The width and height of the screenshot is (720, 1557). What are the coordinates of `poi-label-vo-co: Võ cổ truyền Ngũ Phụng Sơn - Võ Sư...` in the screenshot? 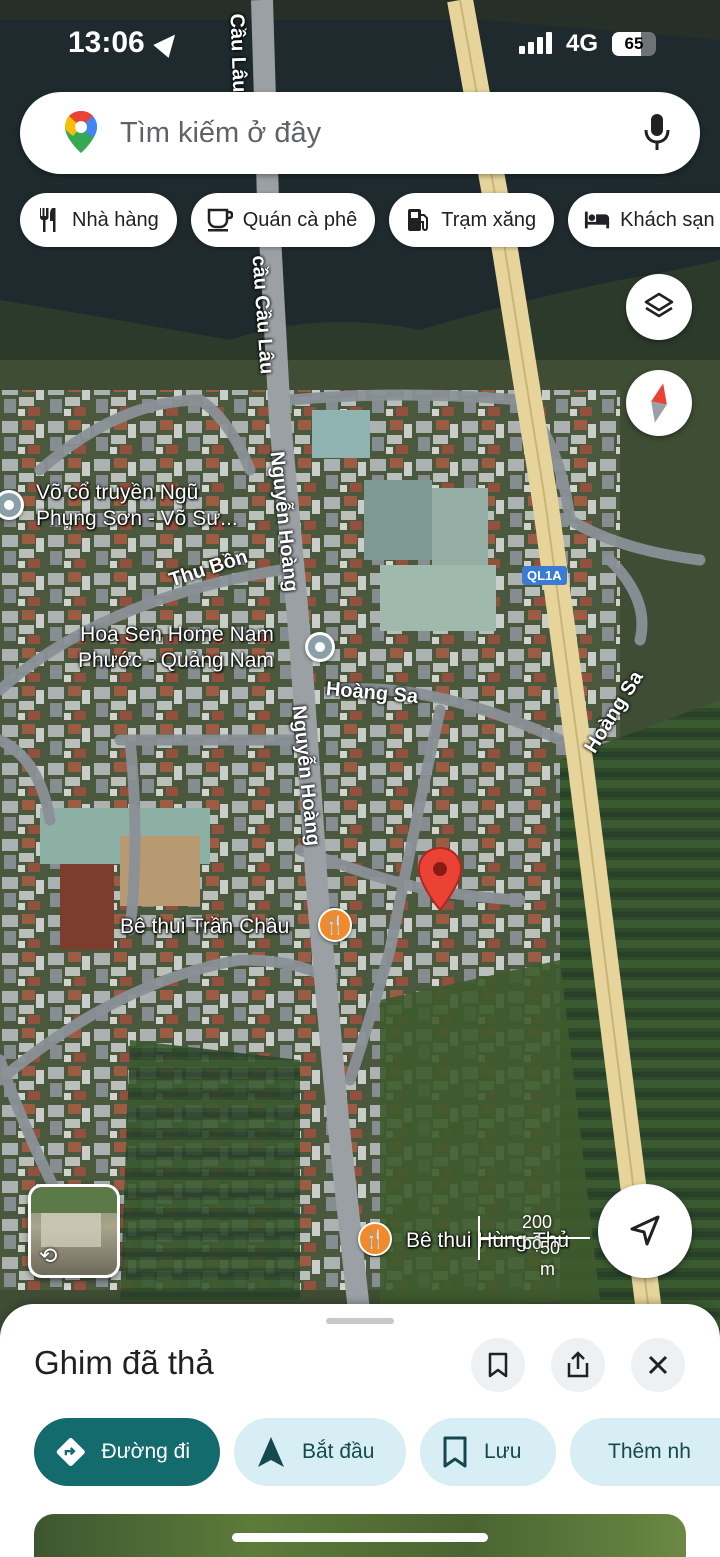 It's located at (137, 506).